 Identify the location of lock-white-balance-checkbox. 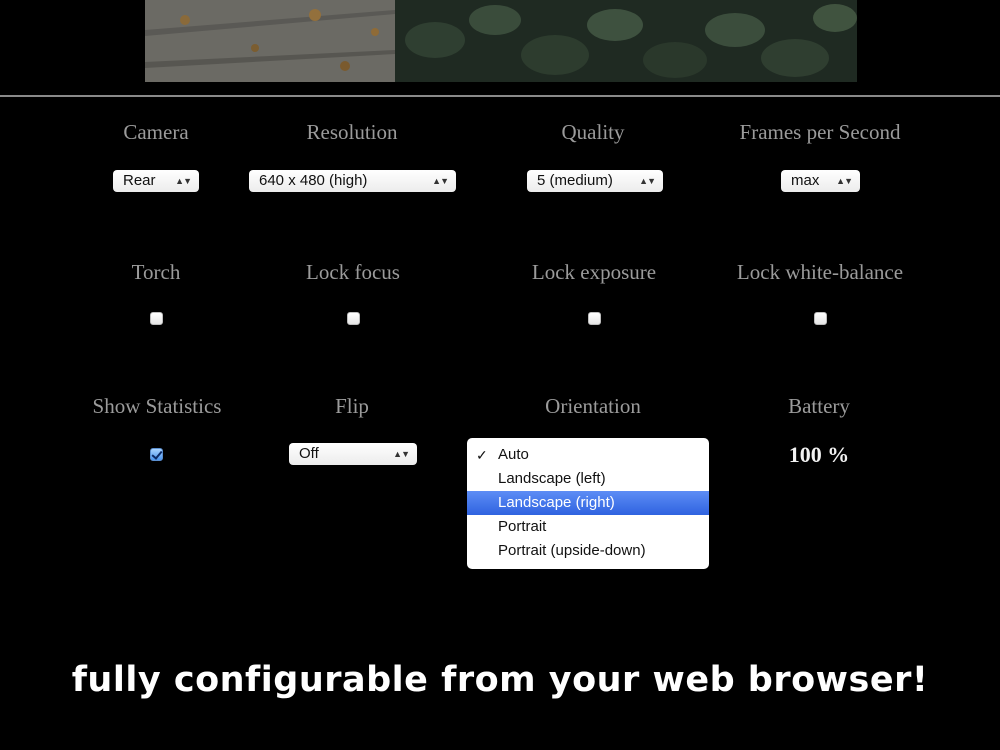
(820, 318).